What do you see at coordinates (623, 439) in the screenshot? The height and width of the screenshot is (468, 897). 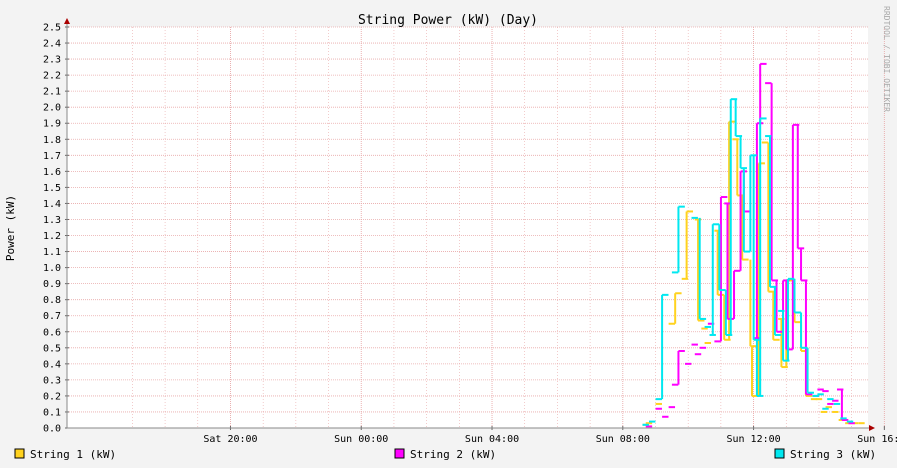 I see `x-tick-label: Sun 08:00` at bounding box center [623, 439].